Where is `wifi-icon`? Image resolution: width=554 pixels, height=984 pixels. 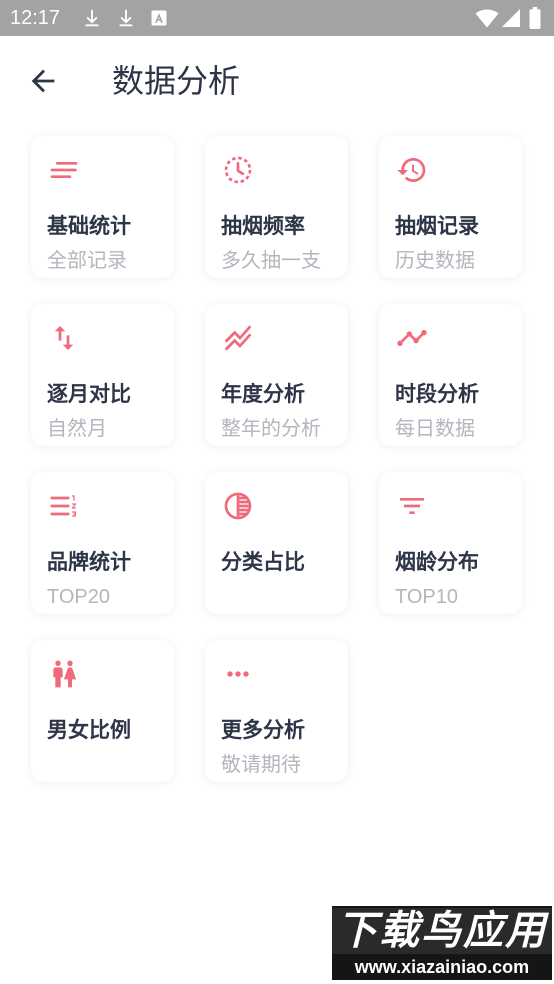
wifi-icon is located at coordinates (487, 18).